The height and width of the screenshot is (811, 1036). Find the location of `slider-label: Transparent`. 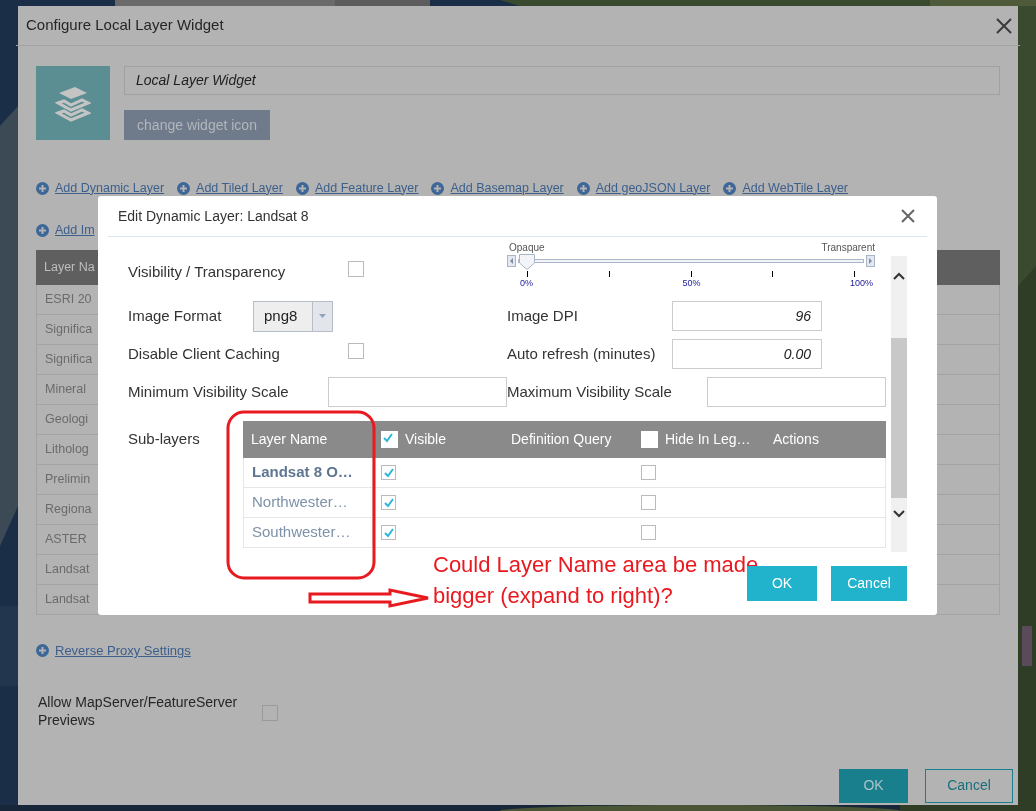

slider-label: Transparent is located at coordinates (848, 248).